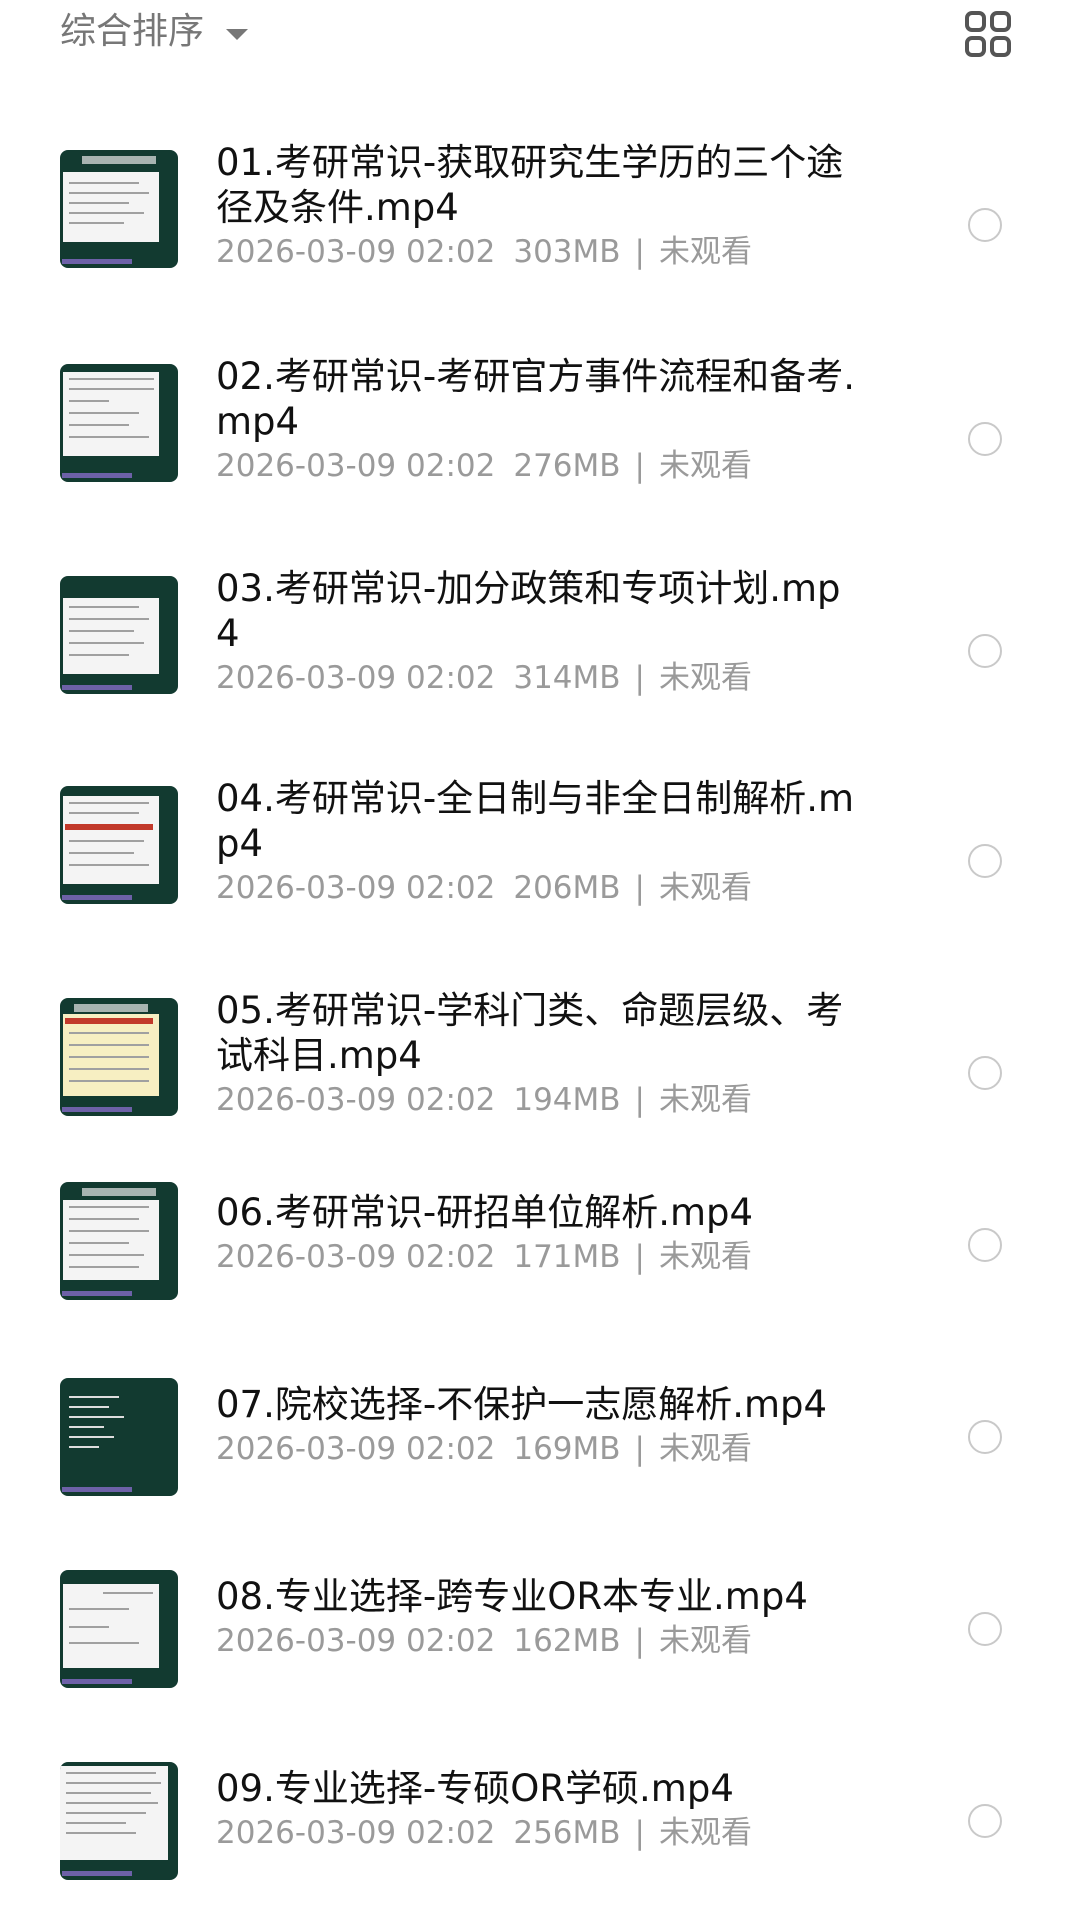 This screenshot has height=1932, width=1080. Describe the element at coordinates (528, 611) in the screenshot. I see `file-title: 03.考研常识-加分政策和专项计划.mp4` at that location.